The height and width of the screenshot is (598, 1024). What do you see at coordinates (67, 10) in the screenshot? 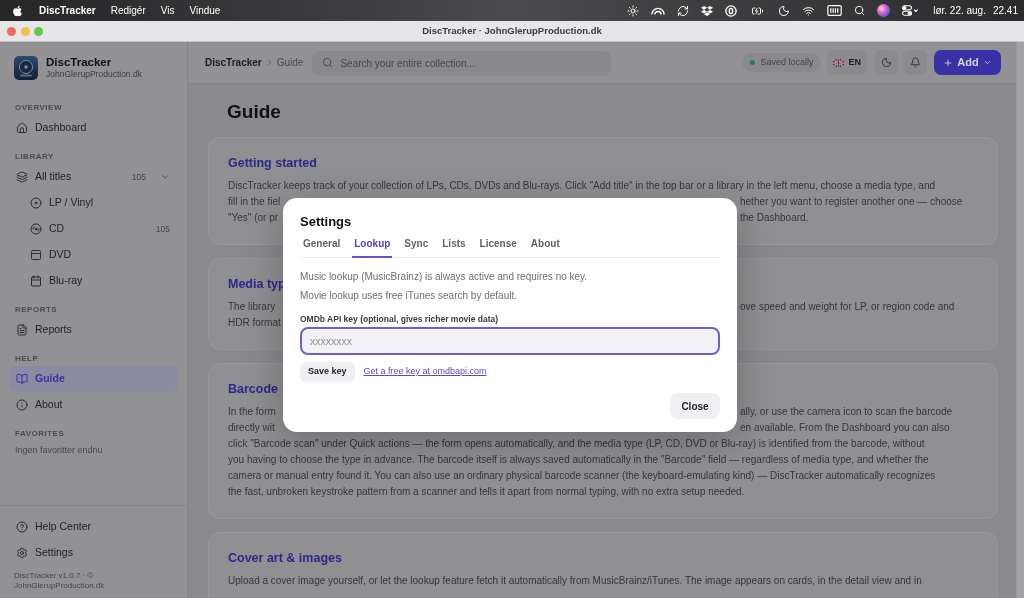
I see `menu-app-name: DiscTracker` at bounding box center [67, 10].